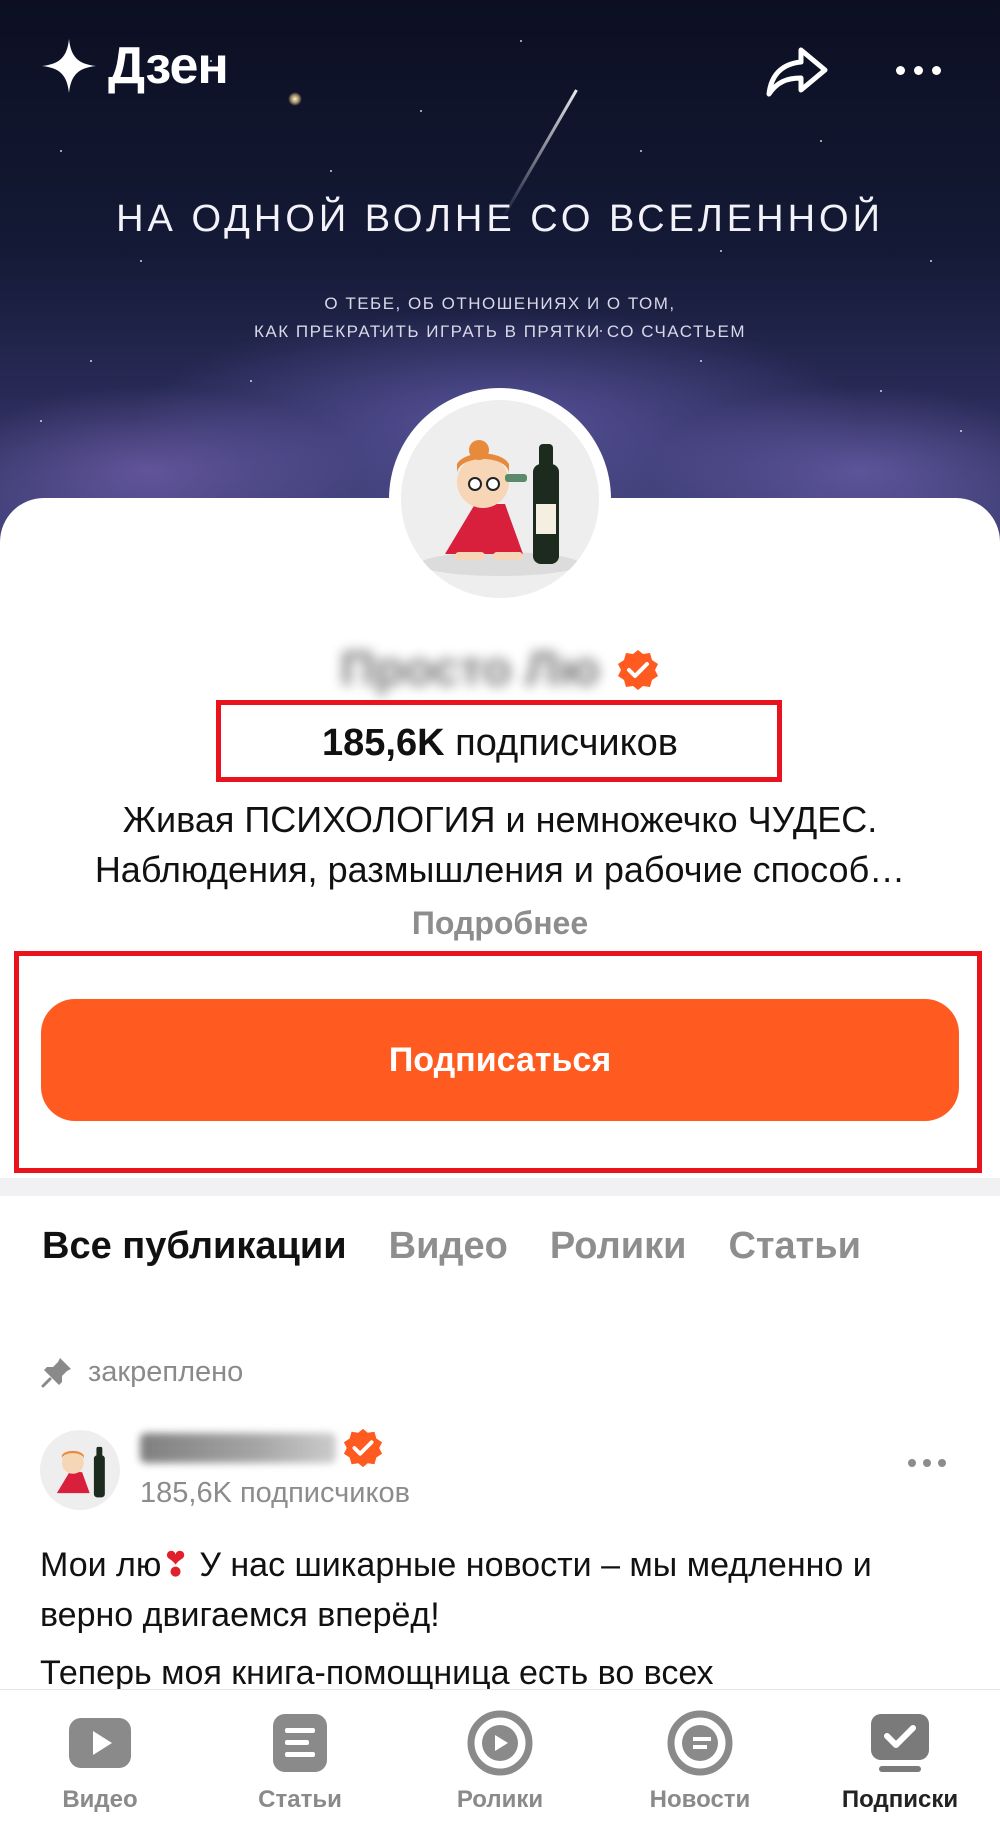 The height and width of the screenshot is (1822, 1000). I want to click on nav-clips-label: Ролики, so click(500, 1799).